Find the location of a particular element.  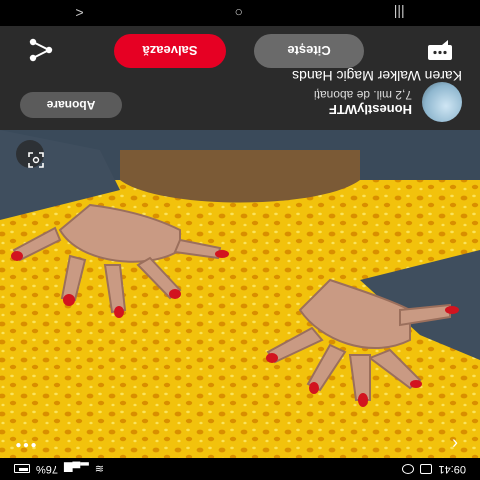

creator-info: HonestlyWTF 7,2 mil. de abonați is located at coordinates (388, 102).